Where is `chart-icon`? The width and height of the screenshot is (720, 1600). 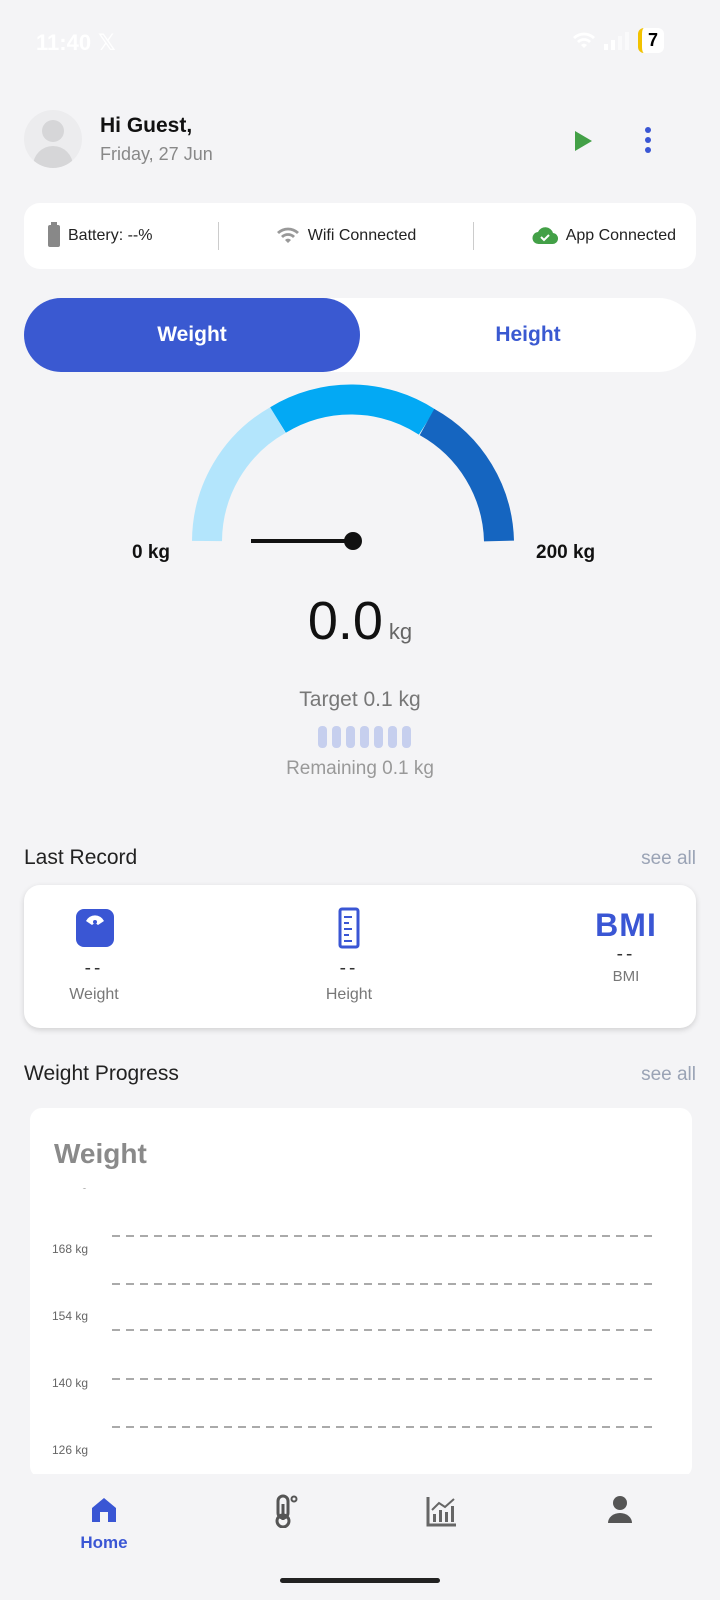
chart-icon is located at coordinates (441, 1512).